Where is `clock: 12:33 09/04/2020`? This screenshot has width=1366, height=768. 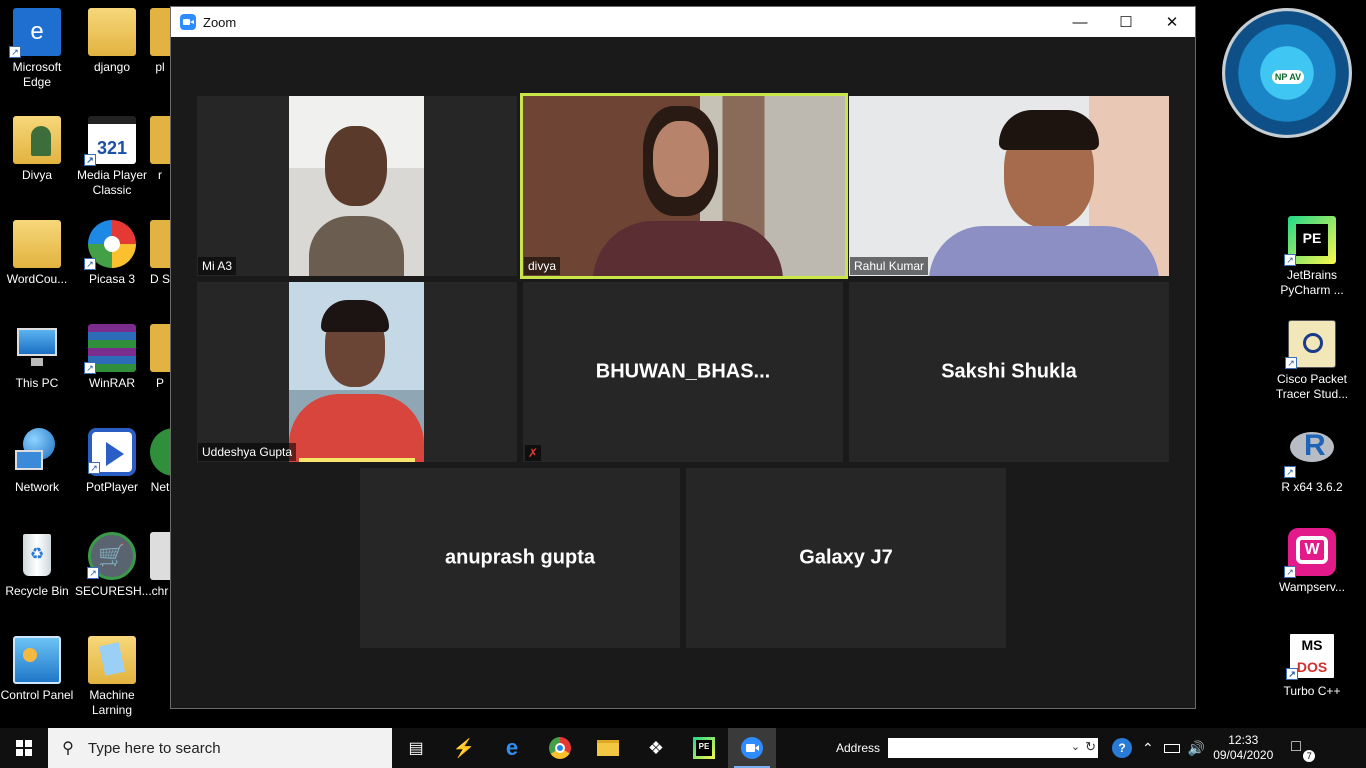 clock: 12:33 09/04/2020 is located at coordinates (1243, 748).